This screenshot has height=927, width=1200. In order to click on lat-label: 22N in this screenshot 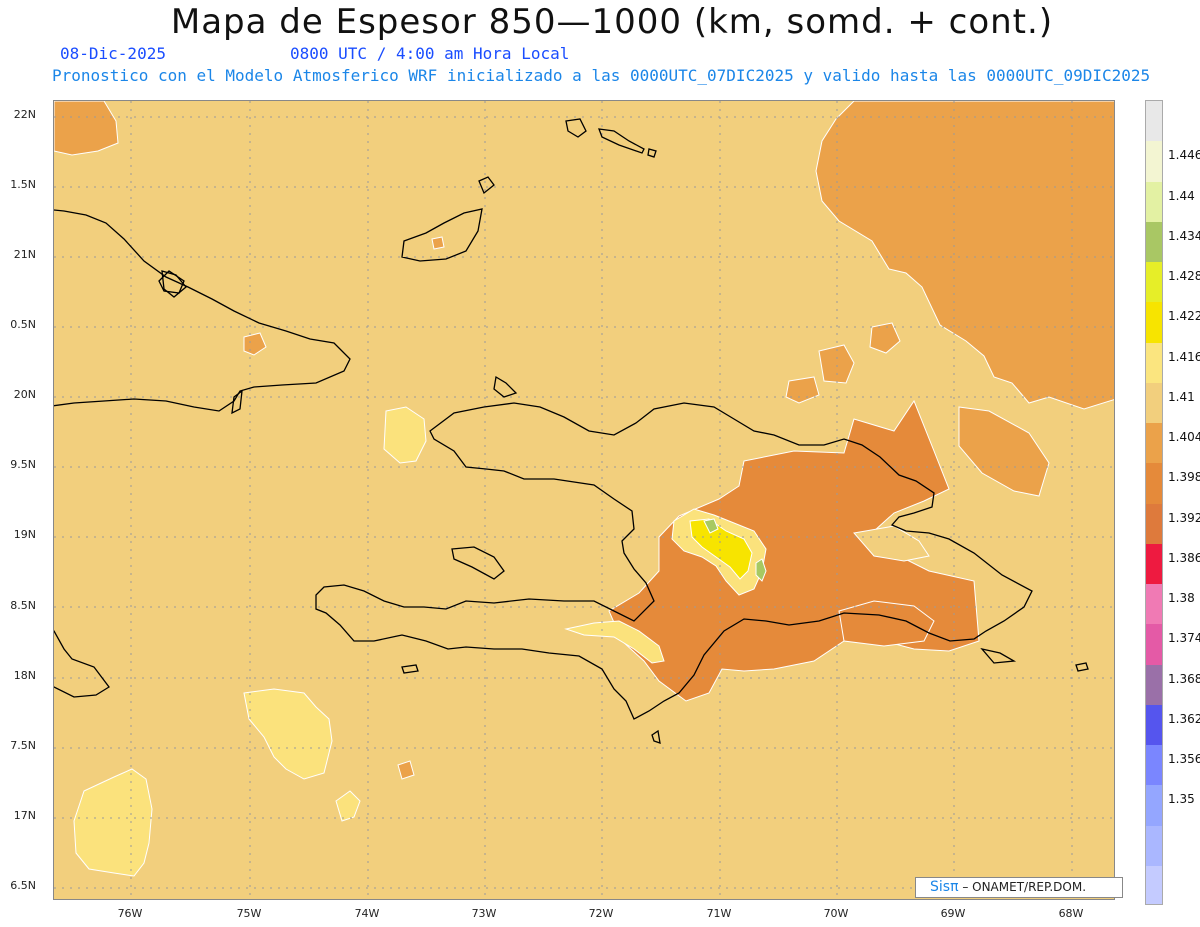, I will do `click(24, 114)`.